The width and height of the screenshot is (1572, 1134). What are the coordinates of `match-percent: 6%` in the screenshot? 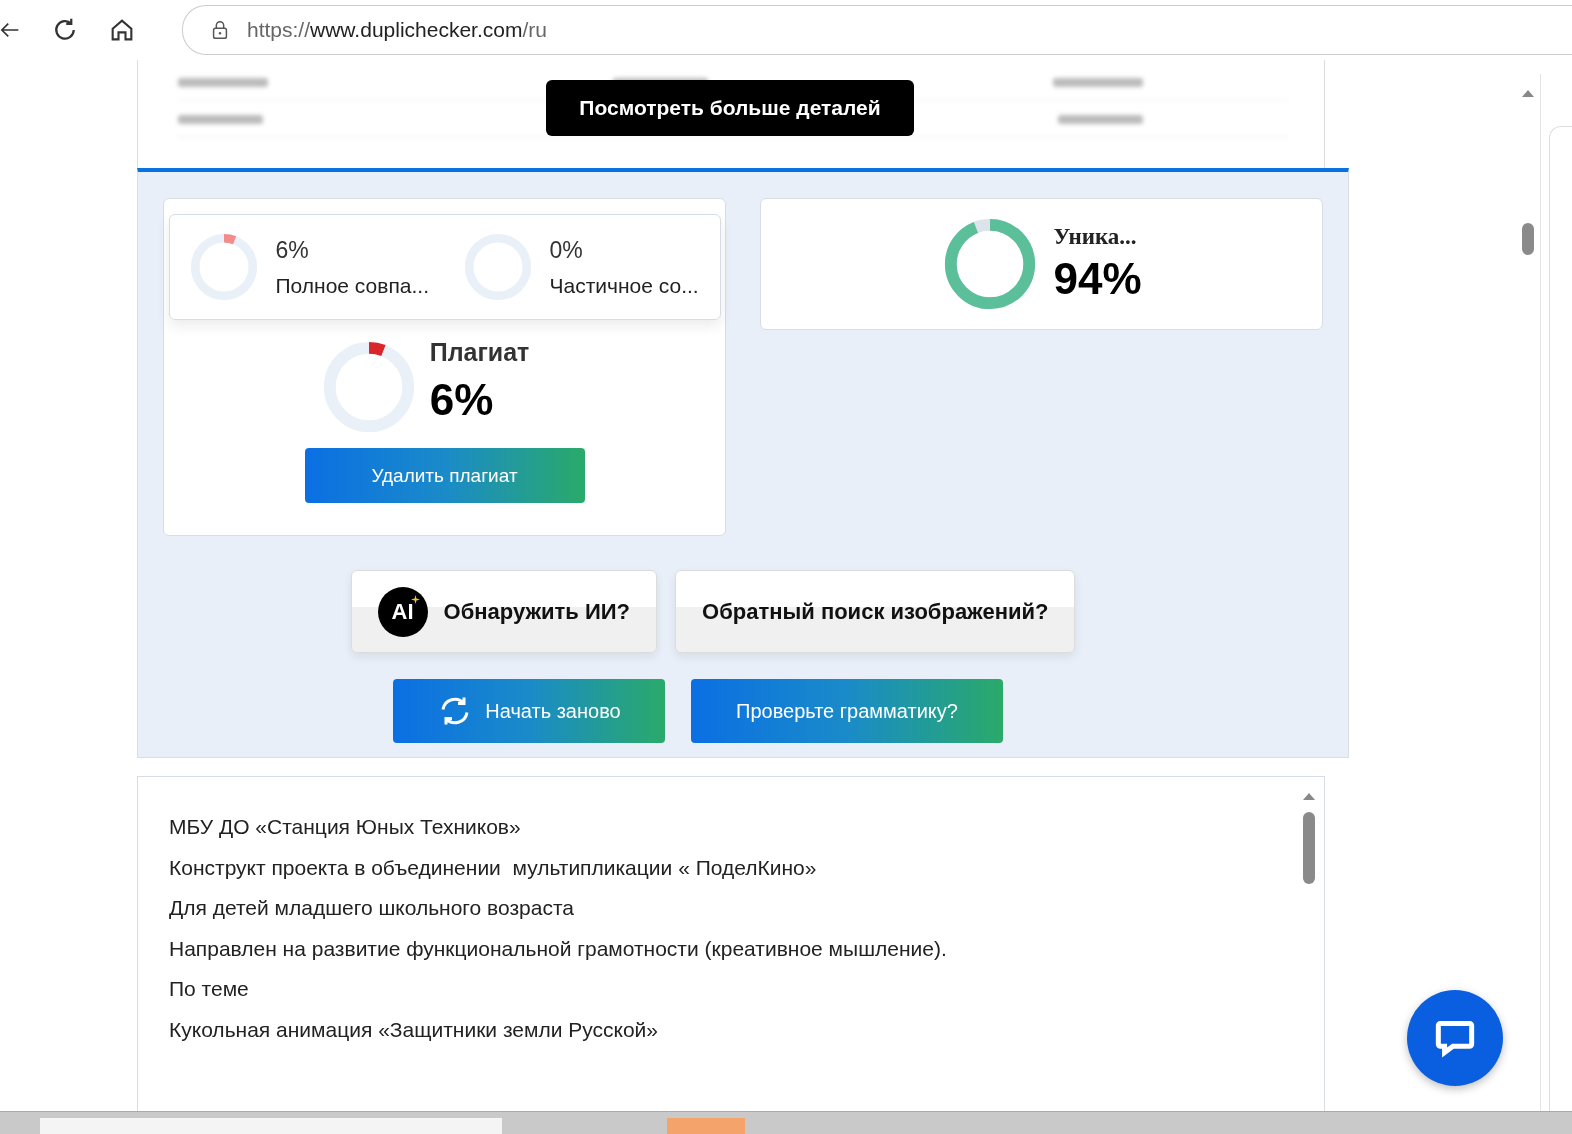 It's located at (292, 250).